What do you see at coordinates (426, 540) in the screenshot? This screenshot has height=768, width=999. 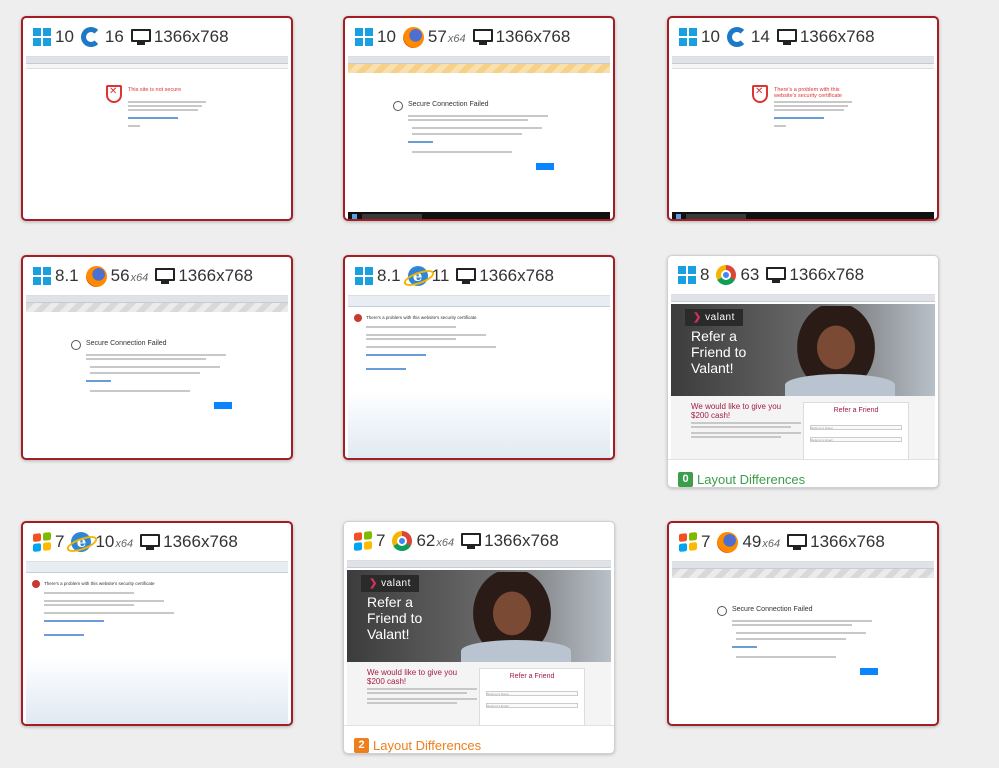 I see `browser-version-number: 62` at bounding box center [426, 540].